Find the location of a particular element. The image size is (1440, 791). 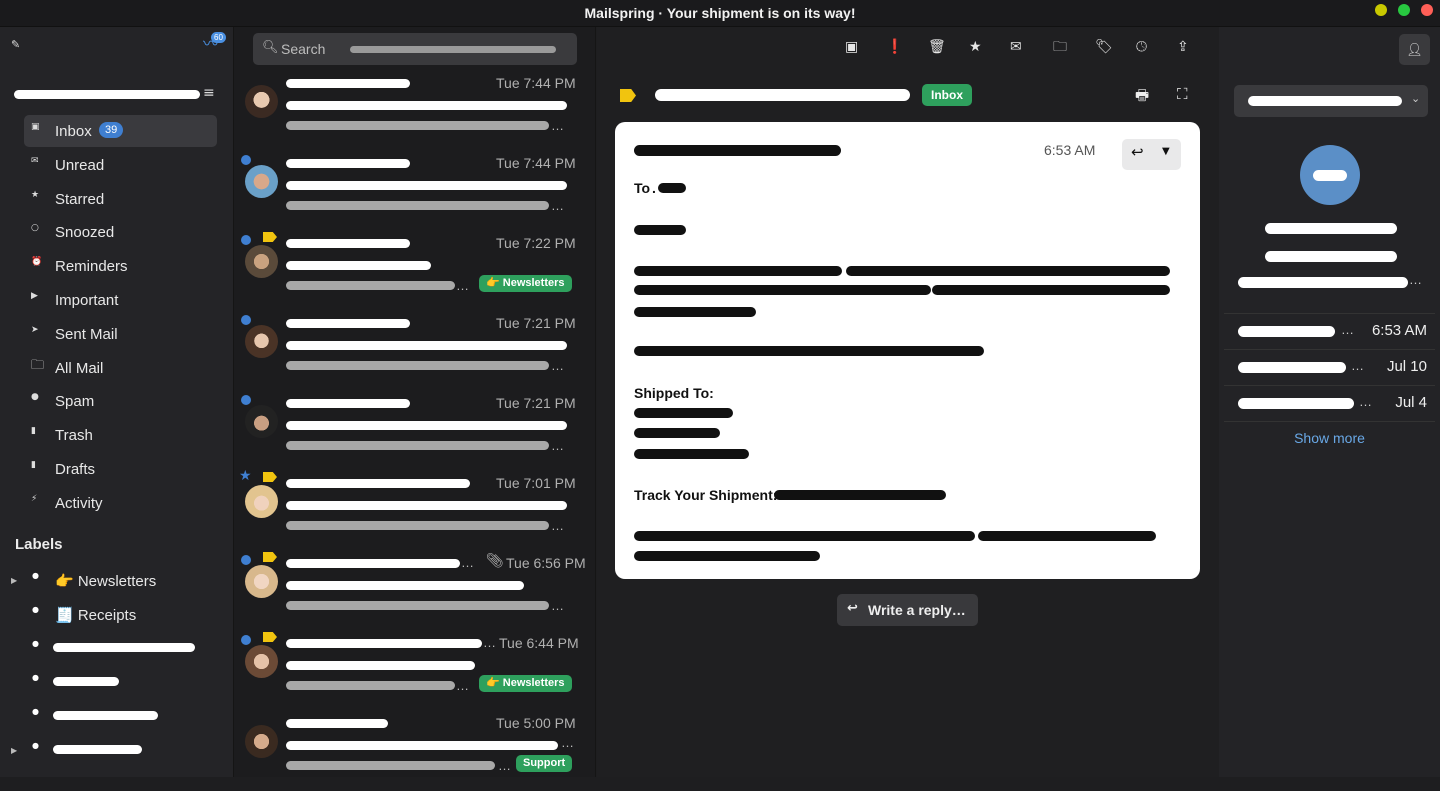

activity-icon: ⚡ is located at coordinates (34, 498).